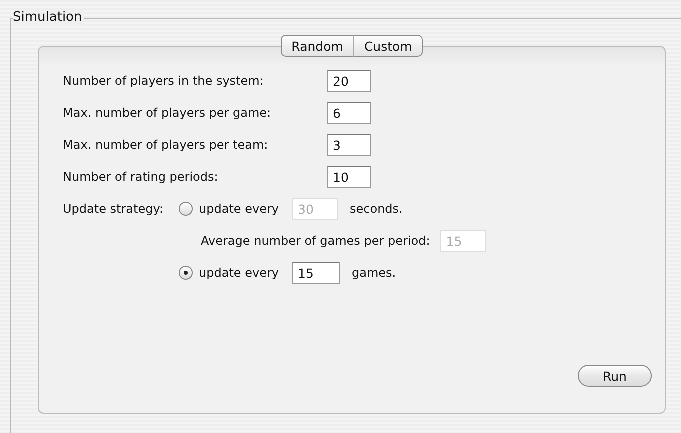 Image resolution: width=681 pixels, height=433 pixels. I want to click on unit-label: games., so click(374, 273).